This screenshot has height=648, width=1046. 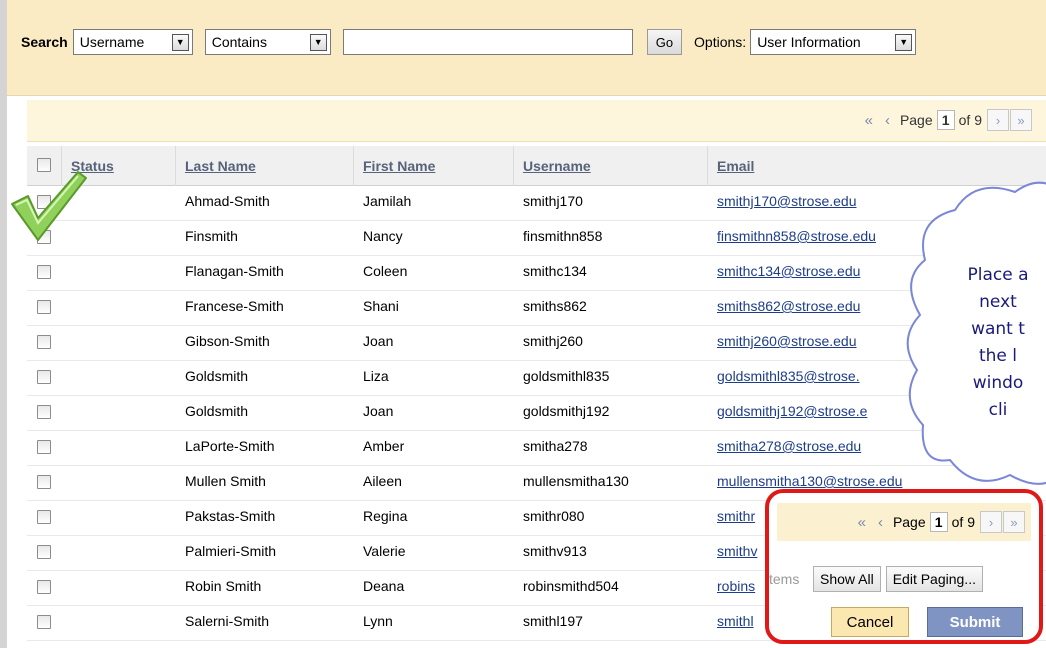 I want to click on last-name-cell: Flanagan-Smith, so click(x=234, y=271).